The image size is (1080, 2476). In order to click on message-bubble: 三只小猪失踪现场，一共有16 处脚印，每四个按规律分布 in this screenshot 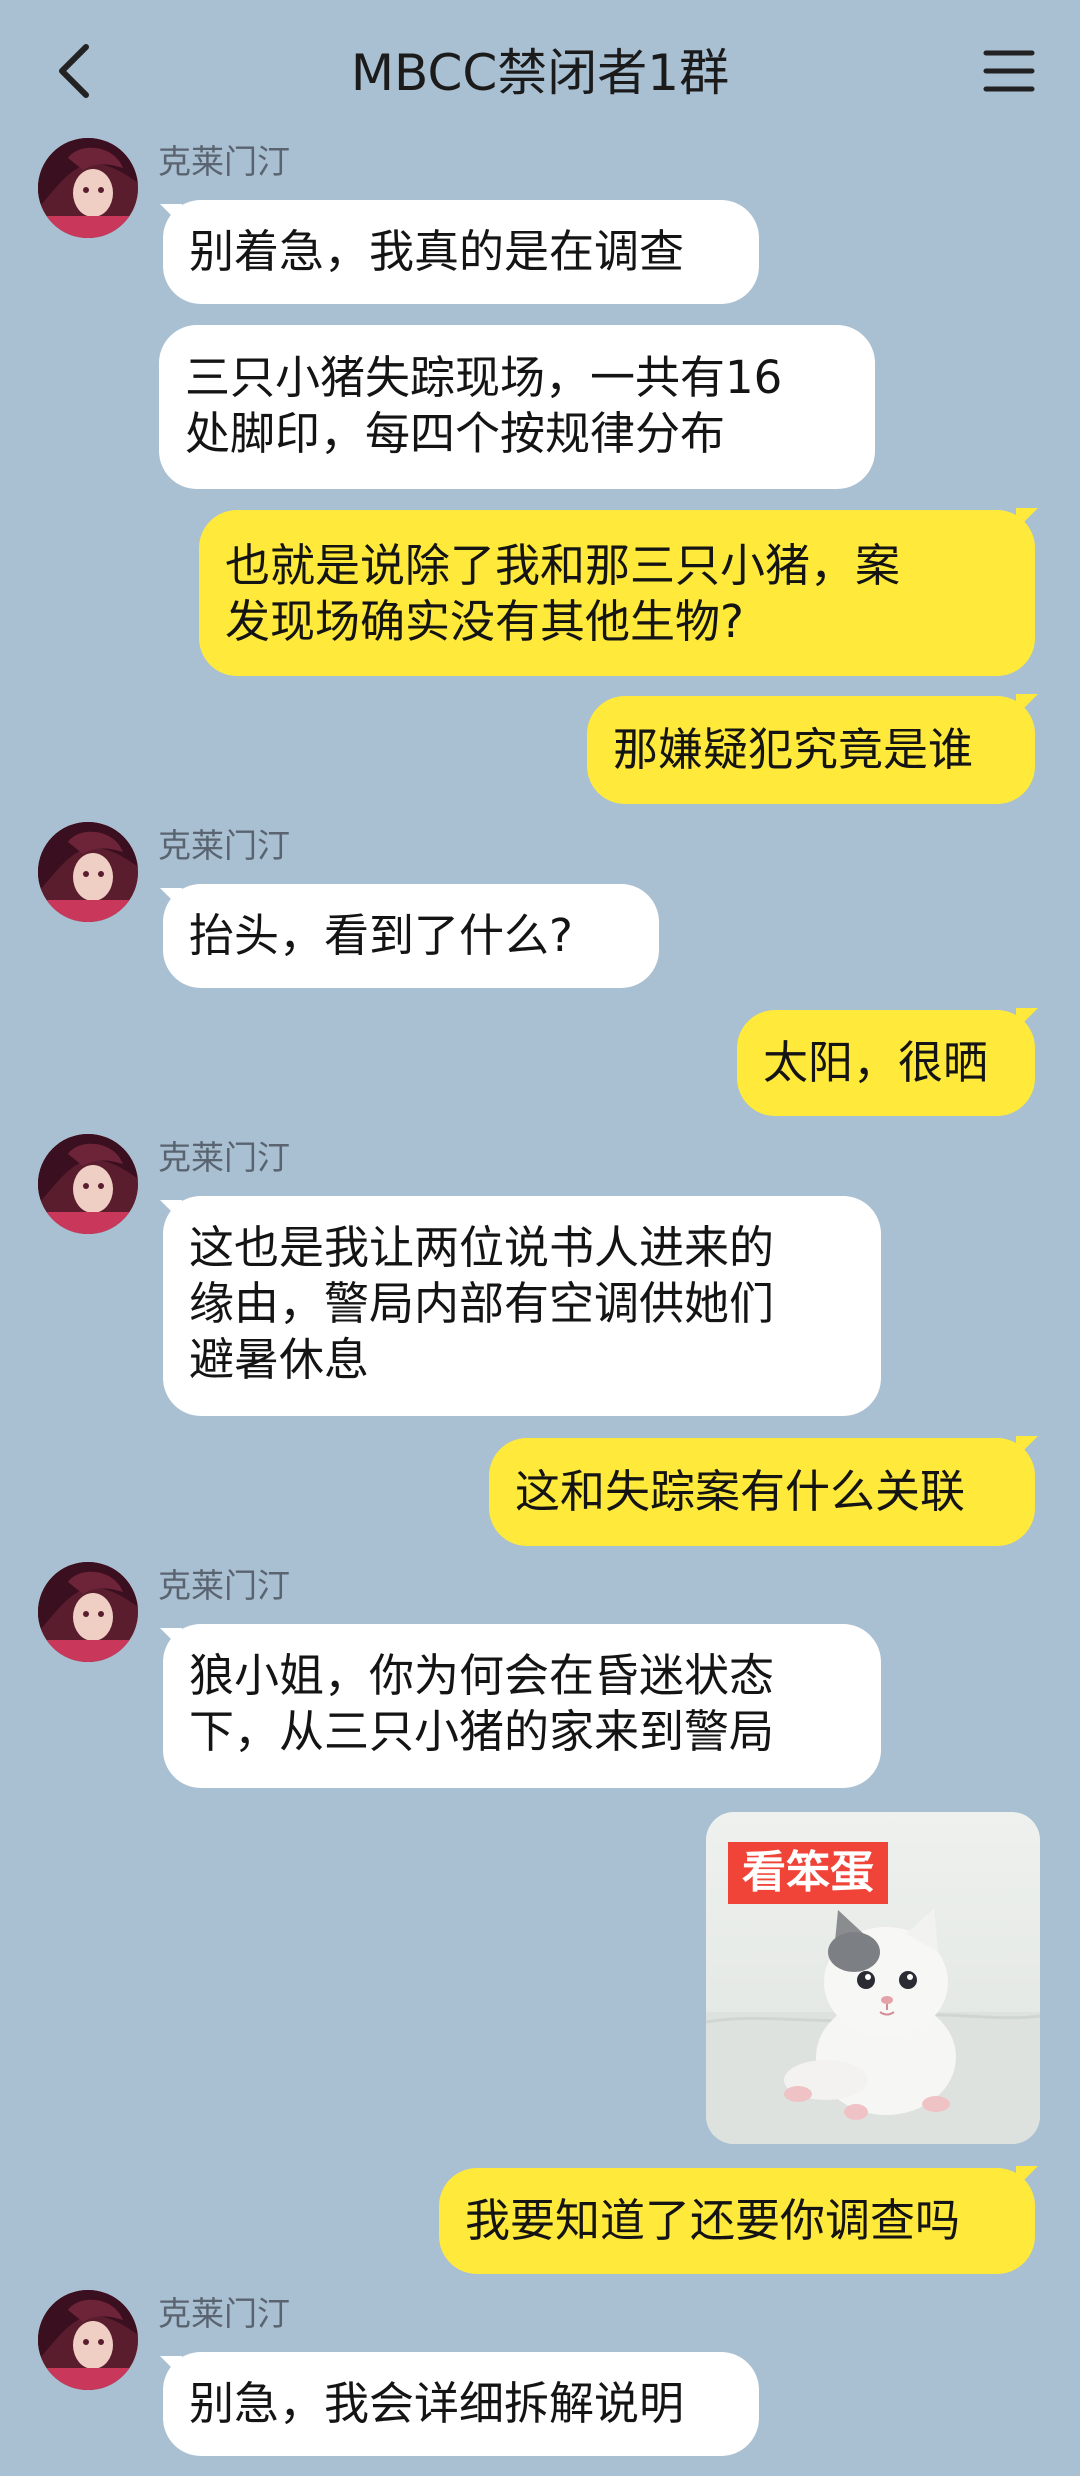, I will do `click(517, 407)`.